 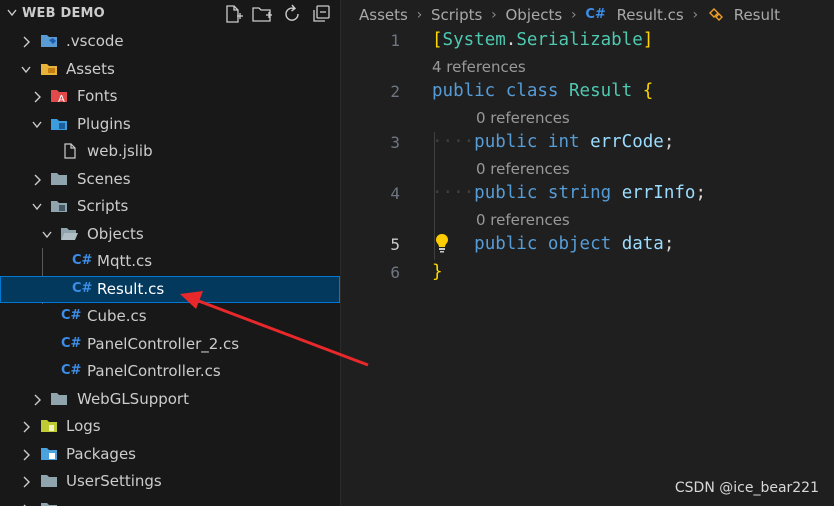 I want to click on collapse-all-icon, so click(x=321, y=14).